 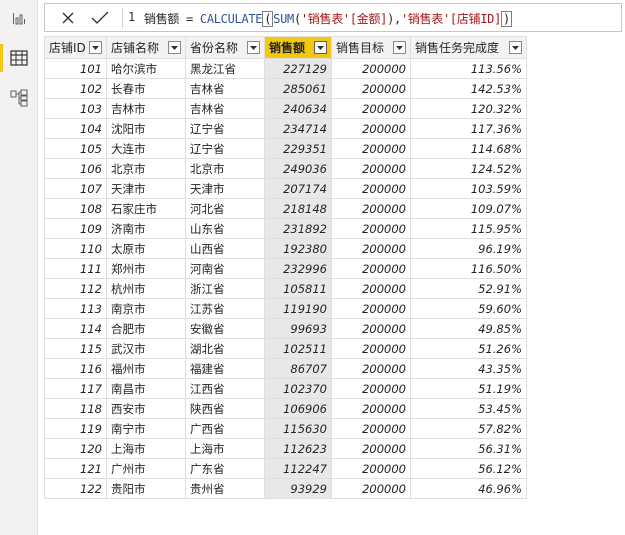 What do you see at coordinates (225, 328) in the screenshot?
I see `cell-province: 安徽省` at bounding box center [225, 328].